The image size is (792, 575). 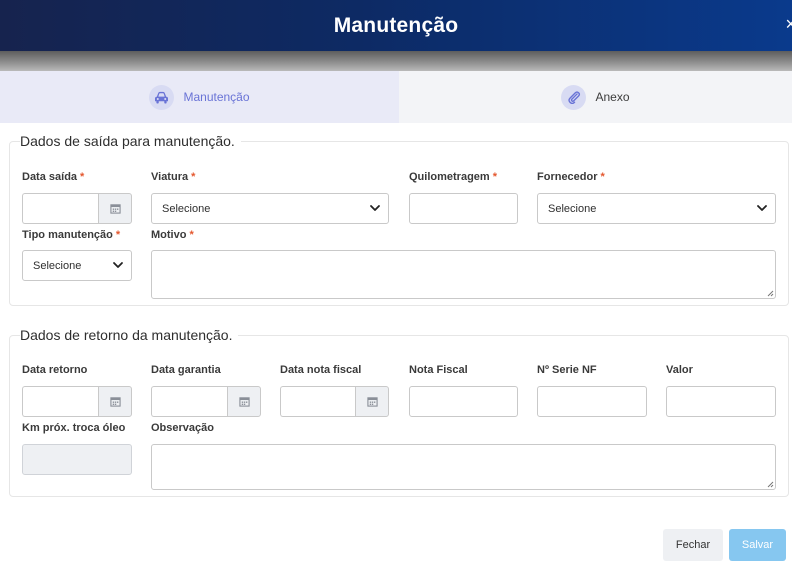 What do you see at coordinates (757, 545) in the screenshot?
I see `save-button: Salvar` at bounding box center [757, 545].